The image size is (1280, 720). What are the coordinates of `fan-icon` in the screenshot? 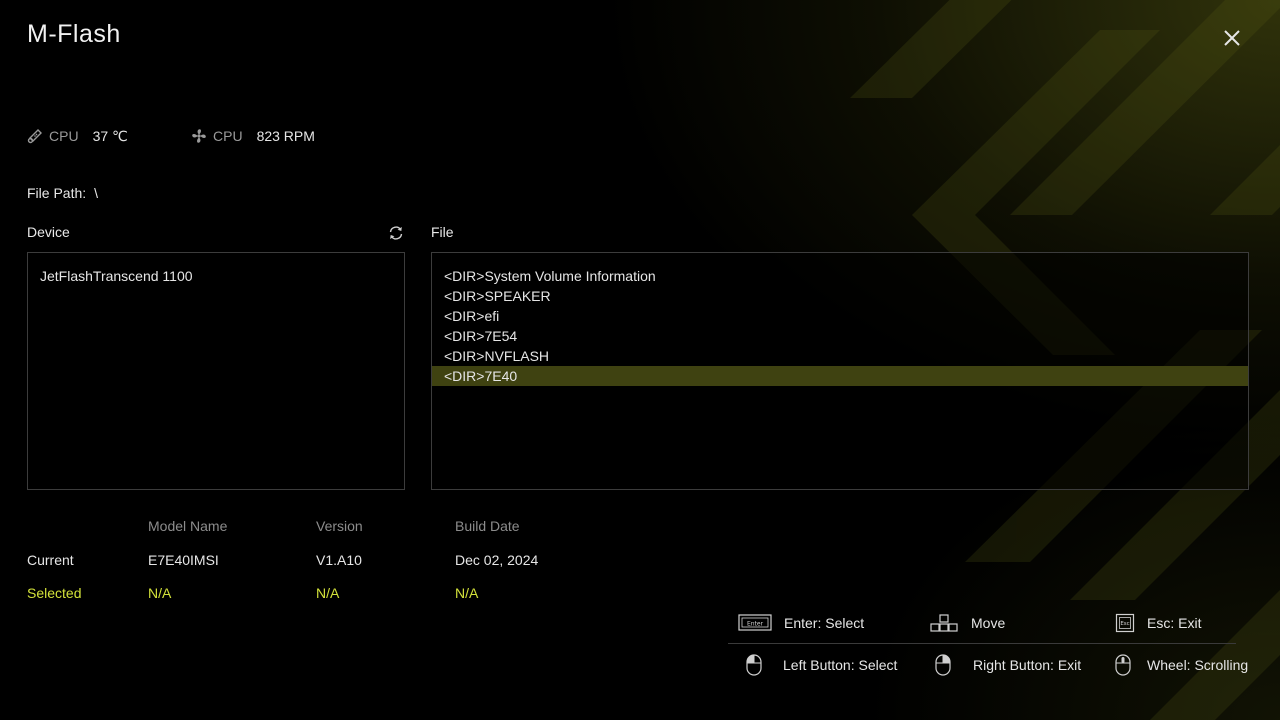 It's located at (199, 136).